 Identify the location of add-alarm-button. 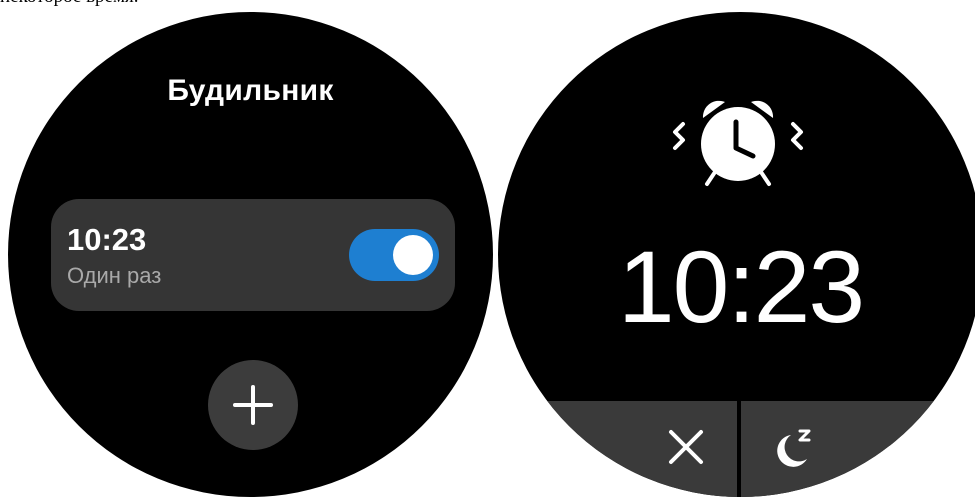
(253, 405).